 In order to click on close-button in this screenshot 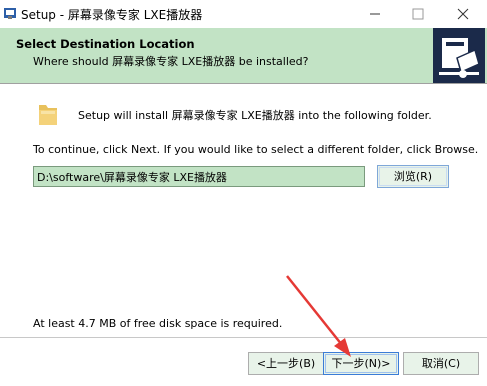, I will do `click(463, 14)`.